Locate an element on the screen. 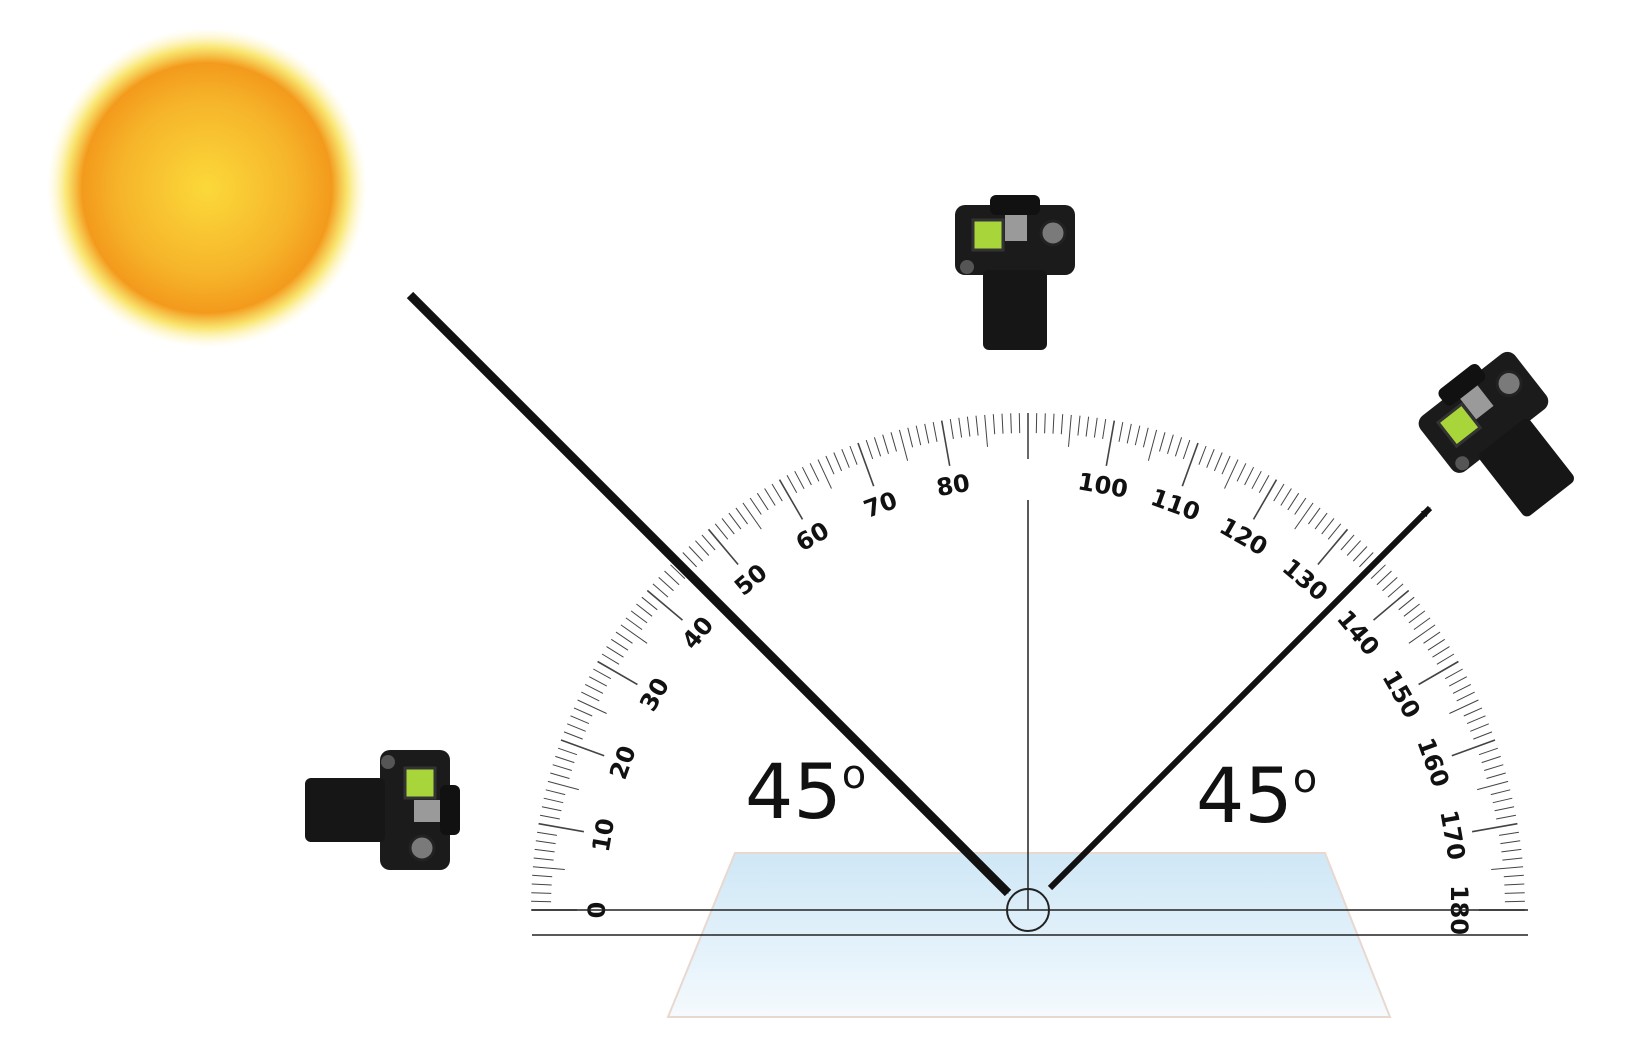 The image size is (1629, 1057). protractor-label-50: 50 is located at coordinates (751, 579).